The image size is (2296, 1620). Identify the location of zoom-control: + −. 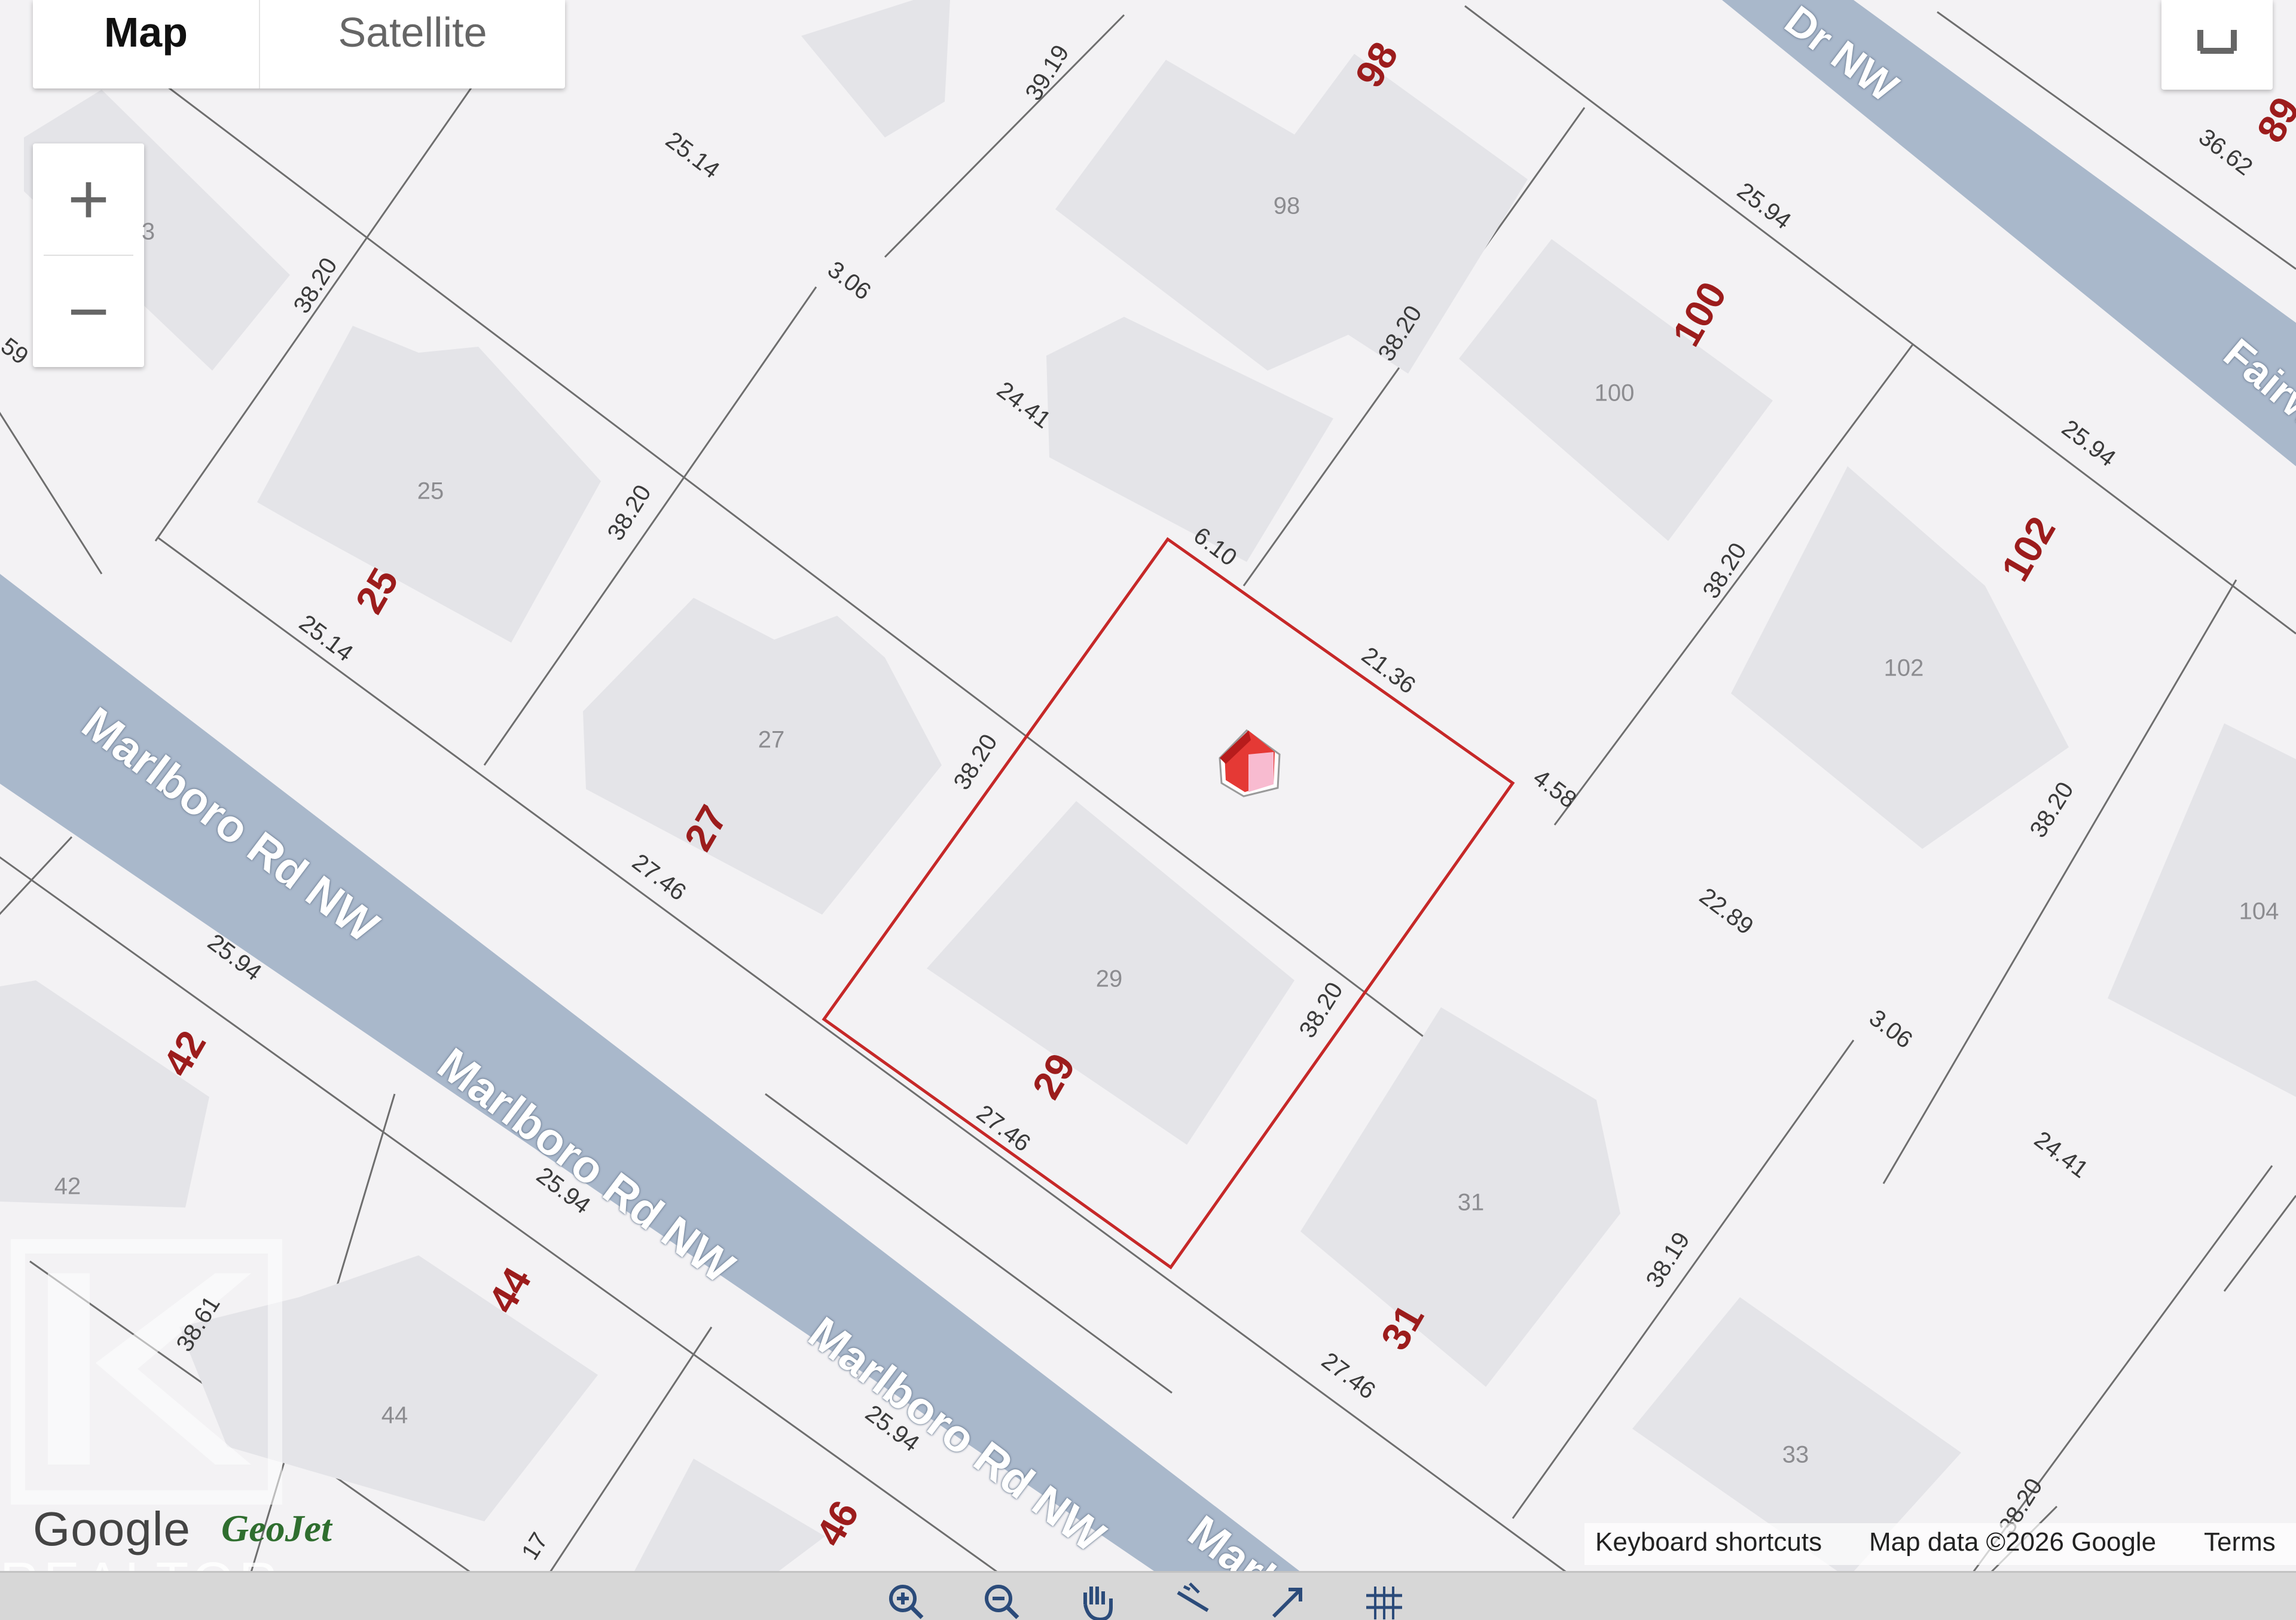
(88, 255).